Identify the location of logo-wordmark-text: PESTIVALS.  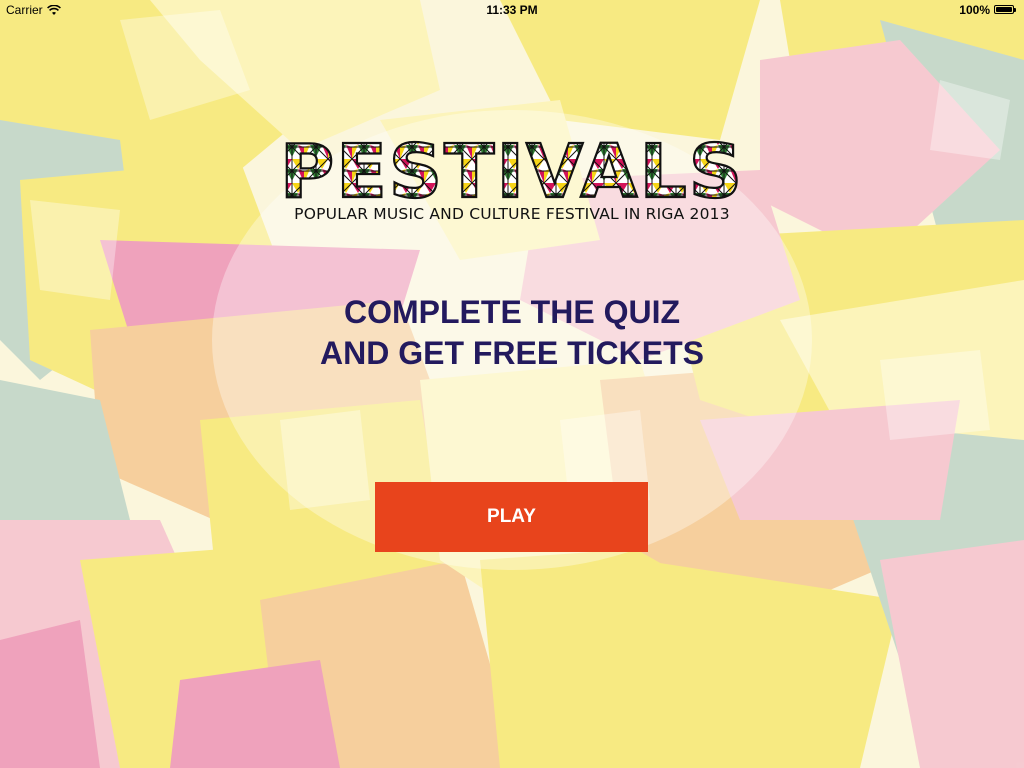
(512, 170).